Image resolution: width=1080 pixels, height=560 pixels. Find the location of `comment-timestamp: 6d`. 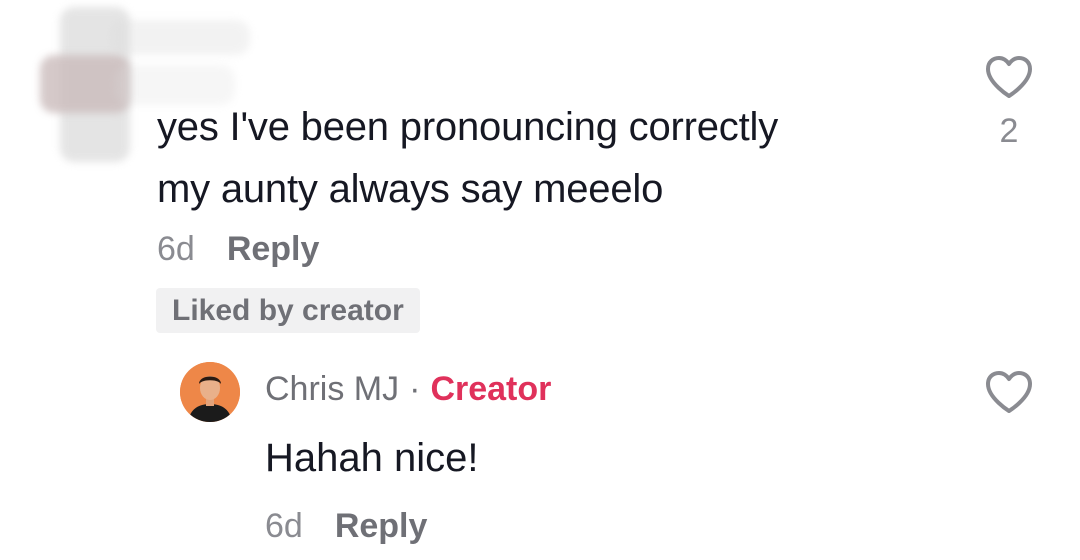

comment-timestamp: 6d is located at coordinates (176, 249).